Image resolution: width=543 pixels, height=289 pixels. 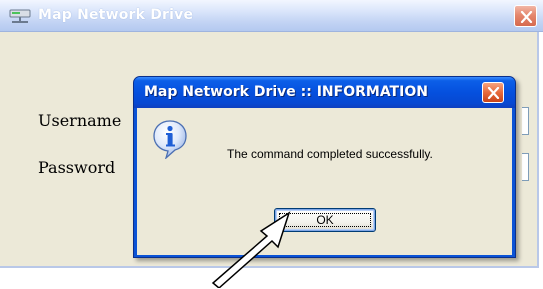 What do you see at coordinates (116, 15) in the screenshot?
I see `window-title: Map Network Drive` at bounding box center [116, 15].